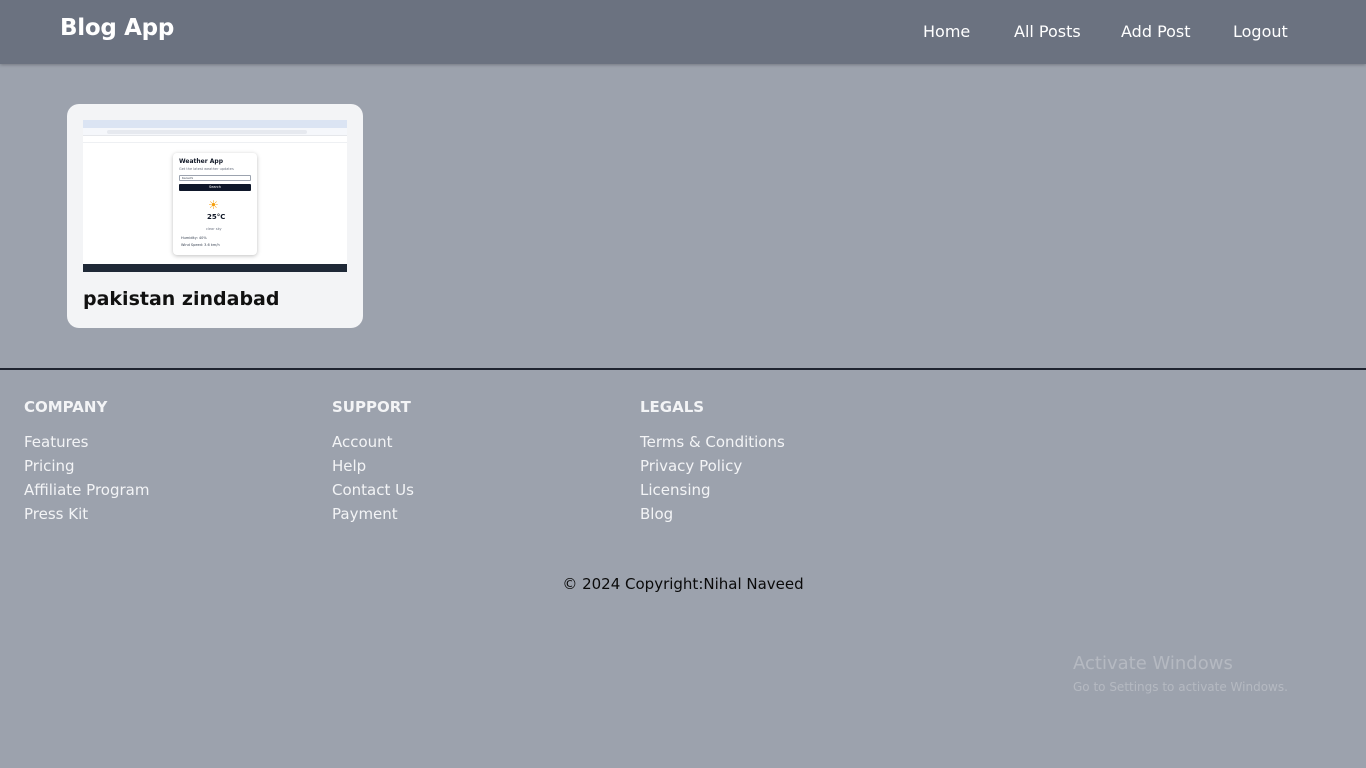 Image resolution: width=1366 pixels, height=768 pixels. What do you see at coordinates (215, 140) in the screenshot?
I see `browser-bookmarks-bar` at bounding box center [215, 140].